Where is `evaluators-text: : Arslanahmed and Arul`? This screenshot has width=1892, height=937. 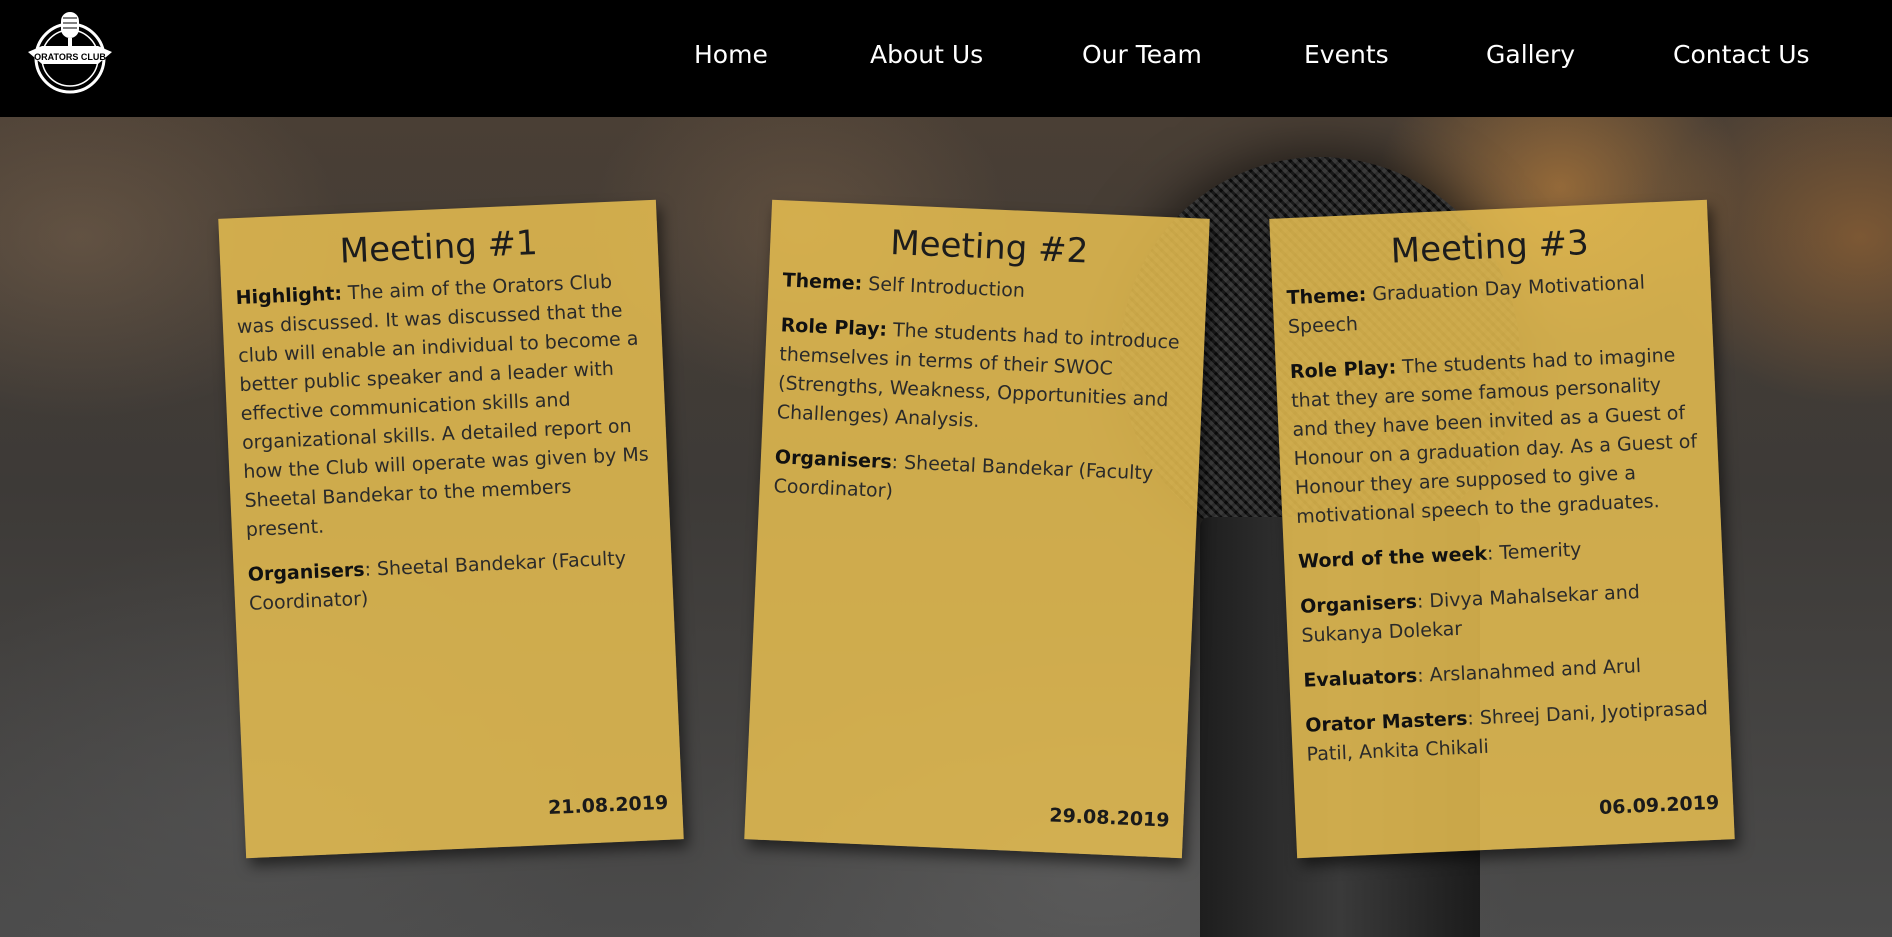 evaluators-text: : Arslanahmed and Arul is located at coordinates (1529, 671).